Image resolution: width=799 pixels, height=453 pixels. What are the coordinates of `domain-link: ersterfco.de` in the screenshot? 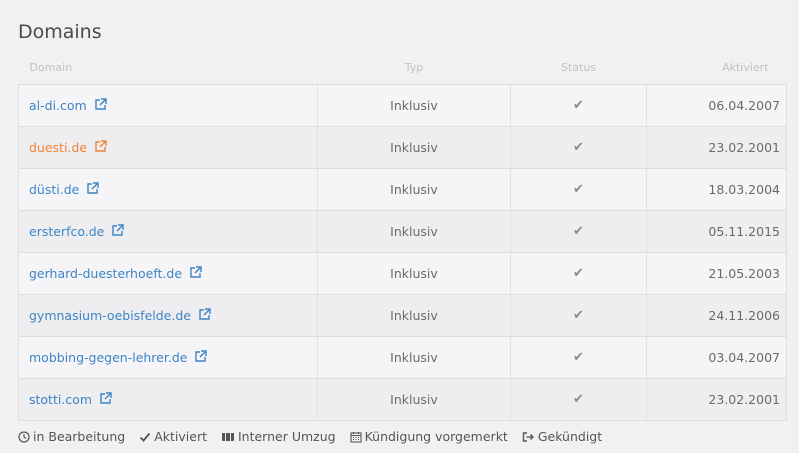 It's located at (66, 231).